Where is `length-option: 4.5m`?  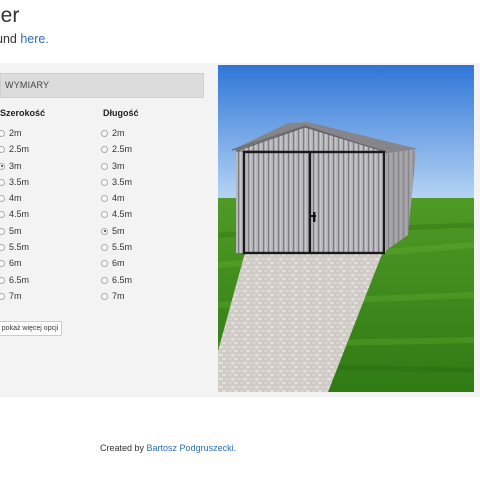
length-option: 4.5m is located at coordinates (120, 217).